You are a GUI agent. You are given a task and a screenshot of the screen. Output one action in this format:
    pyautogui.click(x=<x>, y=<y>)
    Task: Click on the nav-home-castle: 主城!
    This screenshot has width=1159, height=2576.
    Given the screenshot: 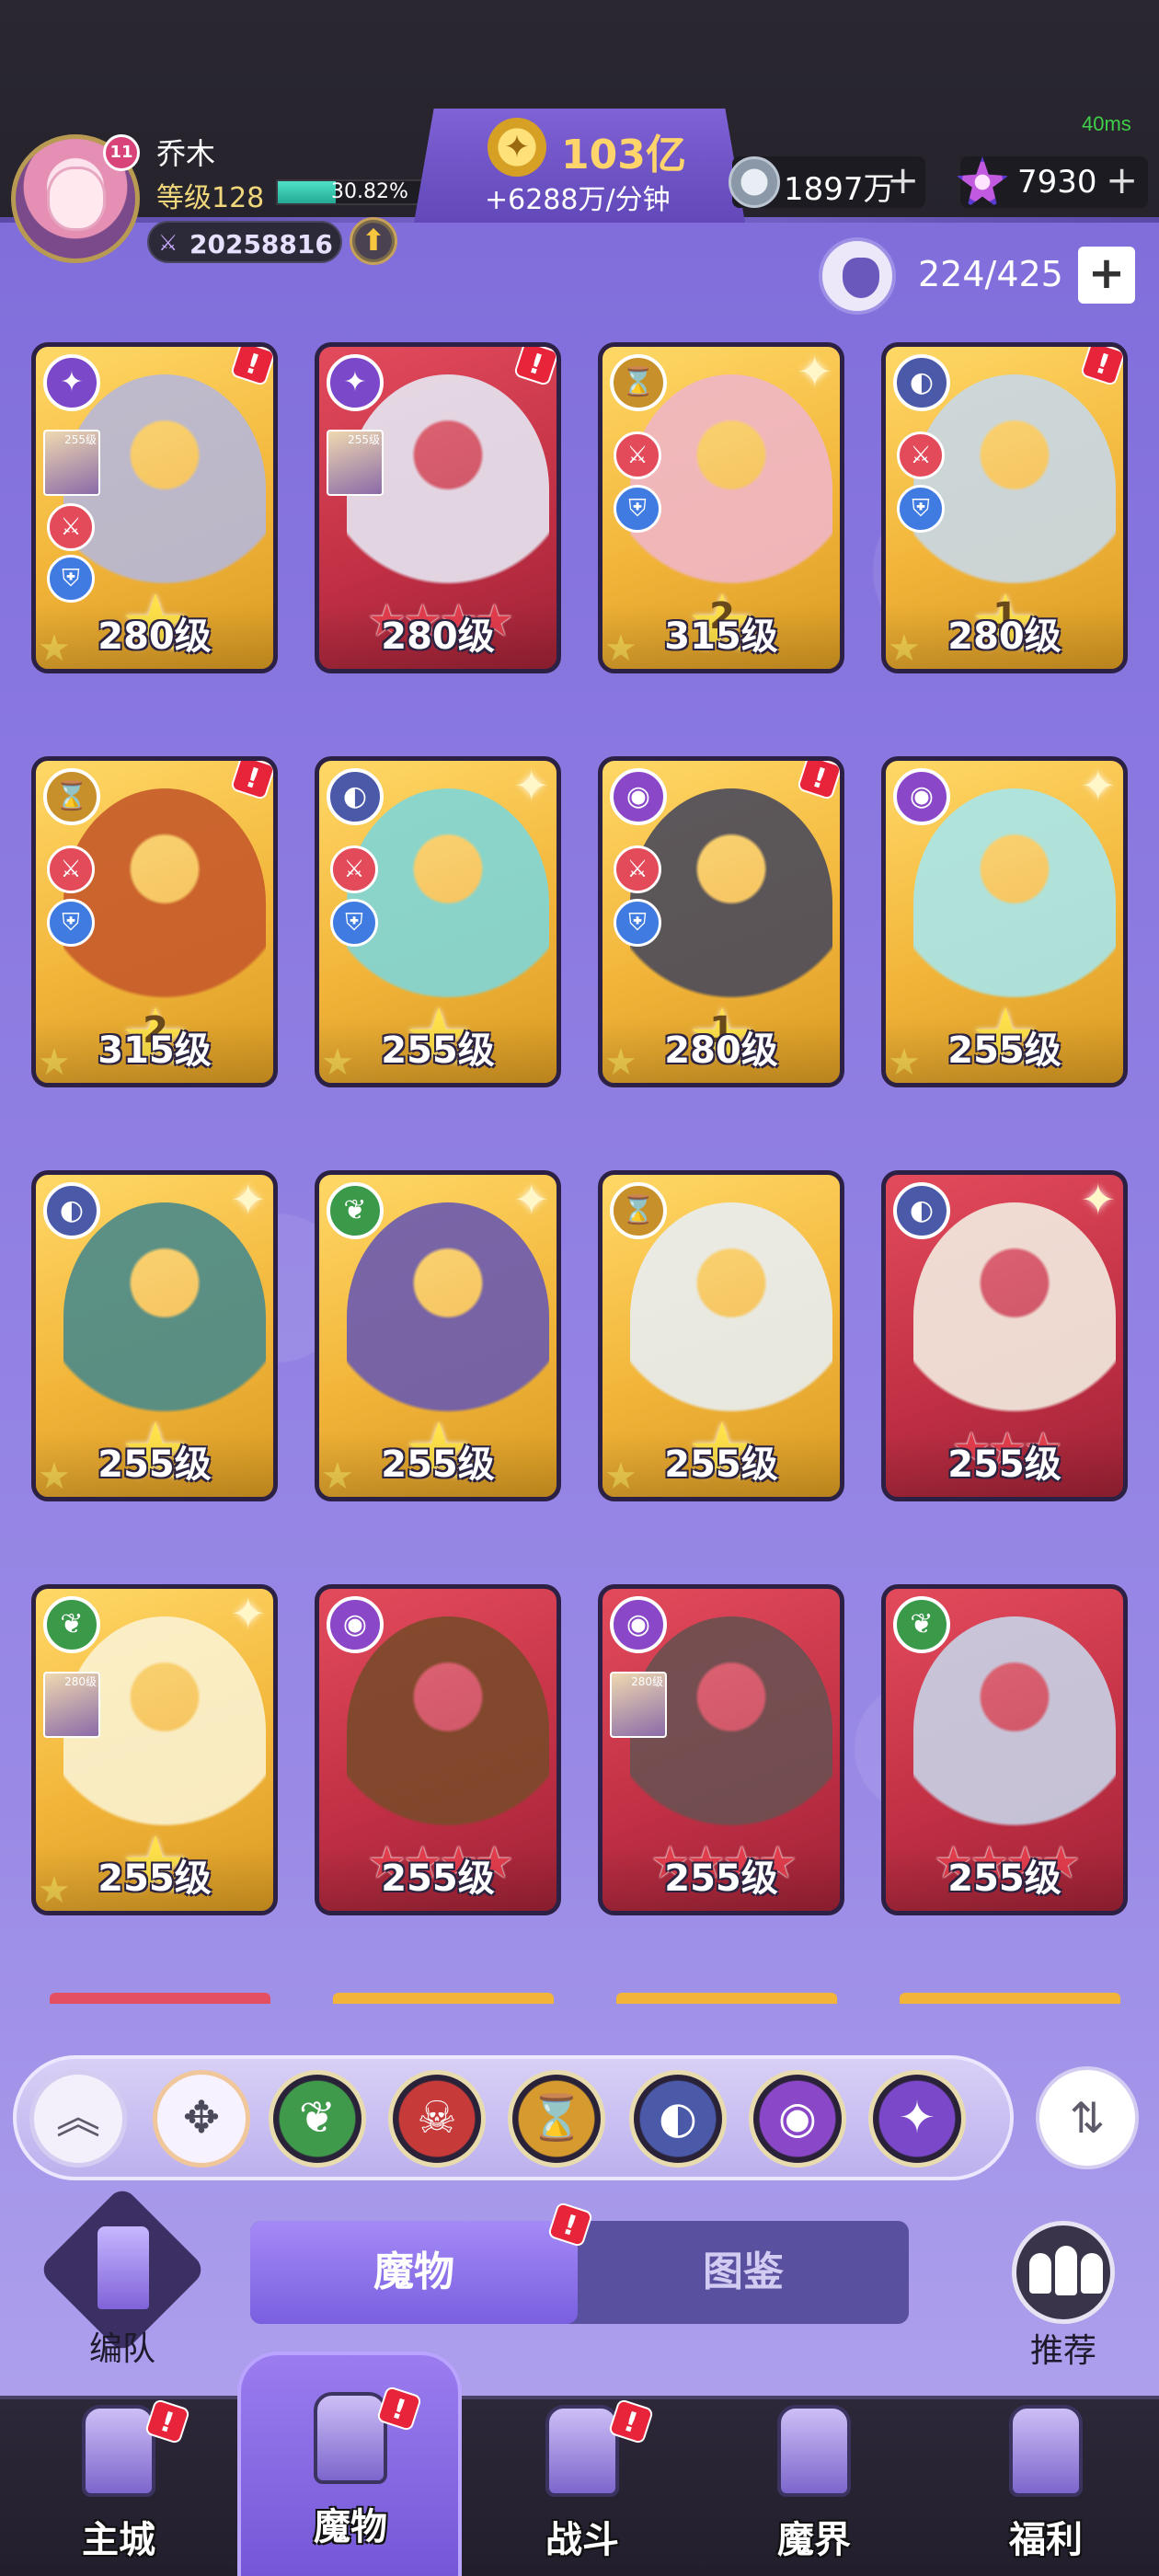 What is the action you would take?
    pyautogui.click(x=118, y=2486)
    